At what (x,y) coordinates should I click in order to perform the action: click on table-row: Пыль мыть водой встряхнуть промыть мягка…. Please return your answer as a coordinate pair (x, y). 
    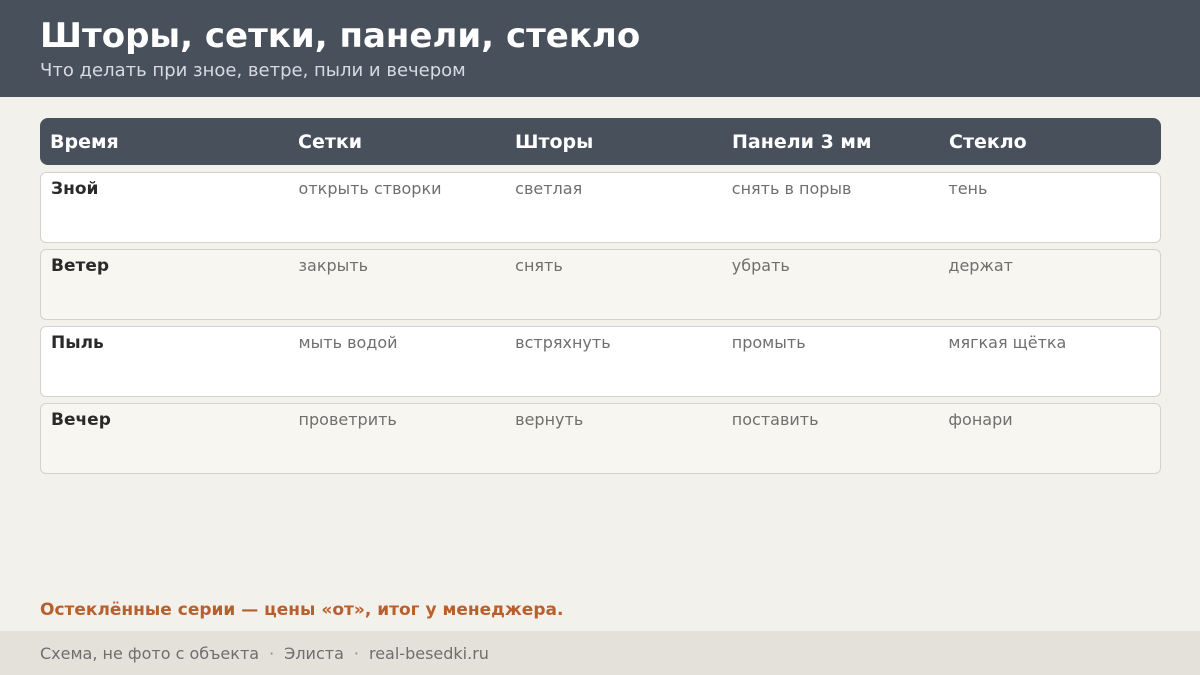
    Looking at the image, I should click on (600, 361).